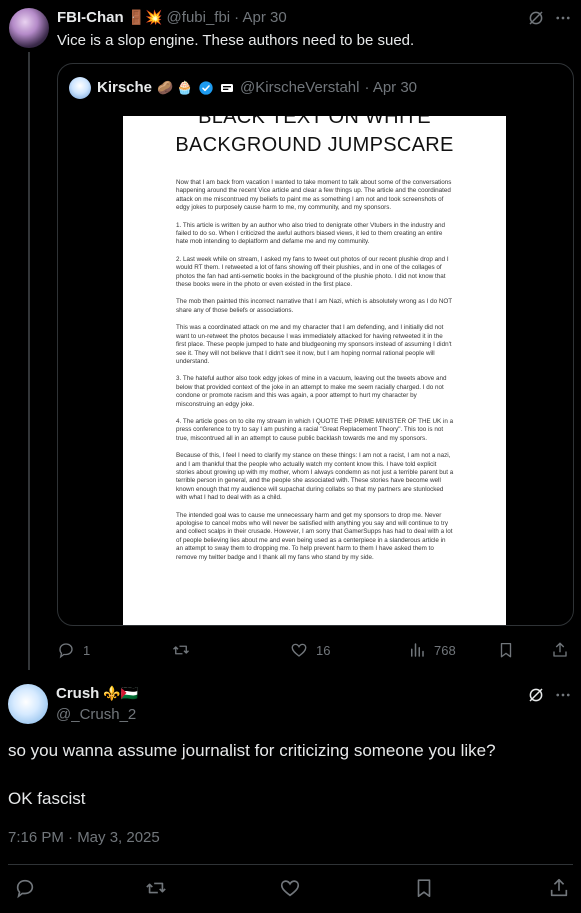  I want to click on more-icon, so click(563, 18).